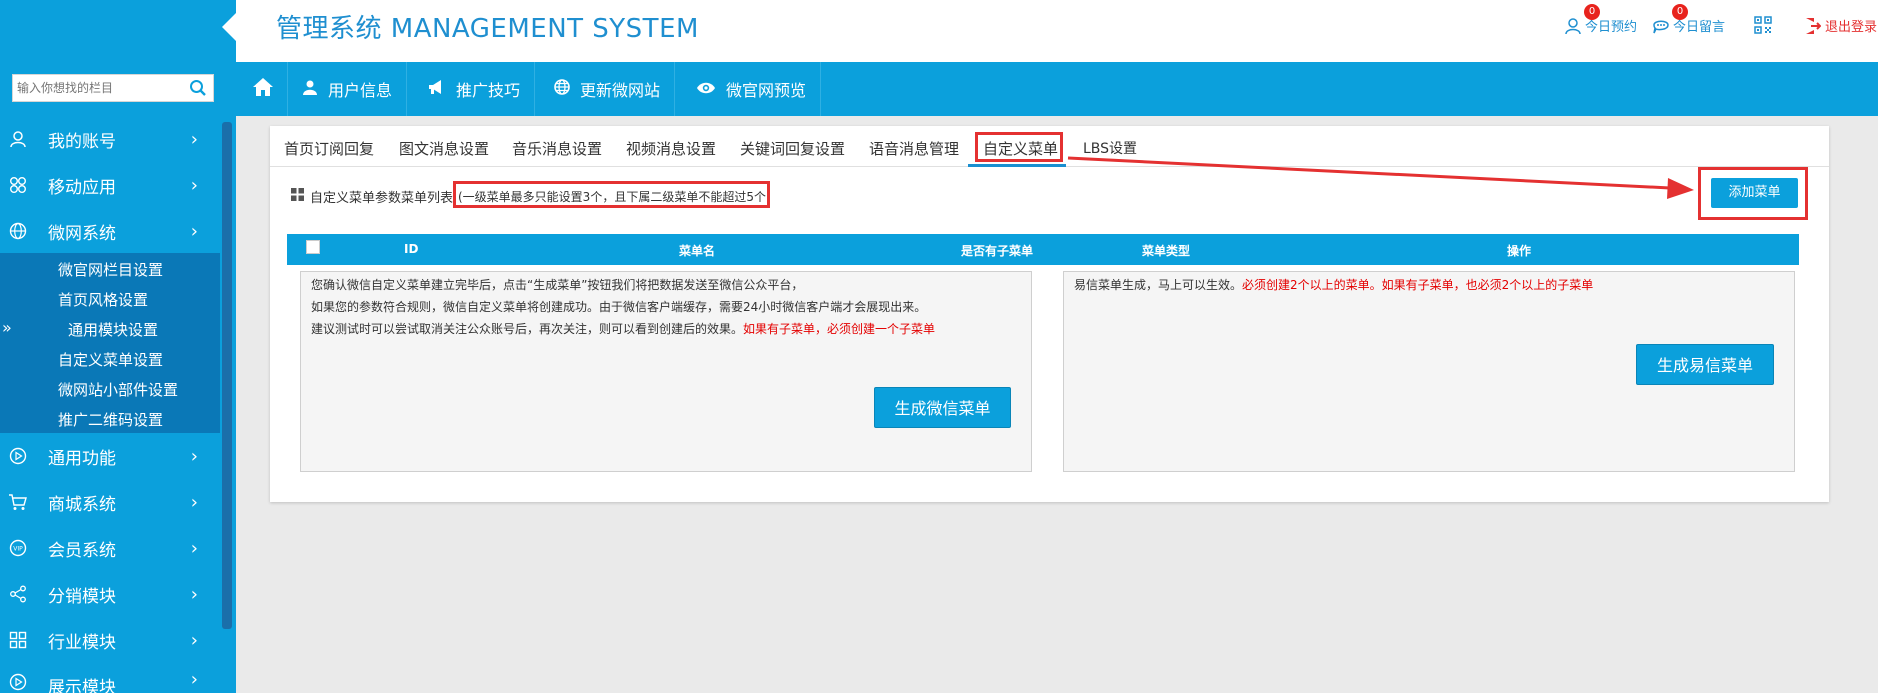 Image resolution: width=1878 pixels, height=693 pixels. I want to click on collapse-notch, so click(229, 27).